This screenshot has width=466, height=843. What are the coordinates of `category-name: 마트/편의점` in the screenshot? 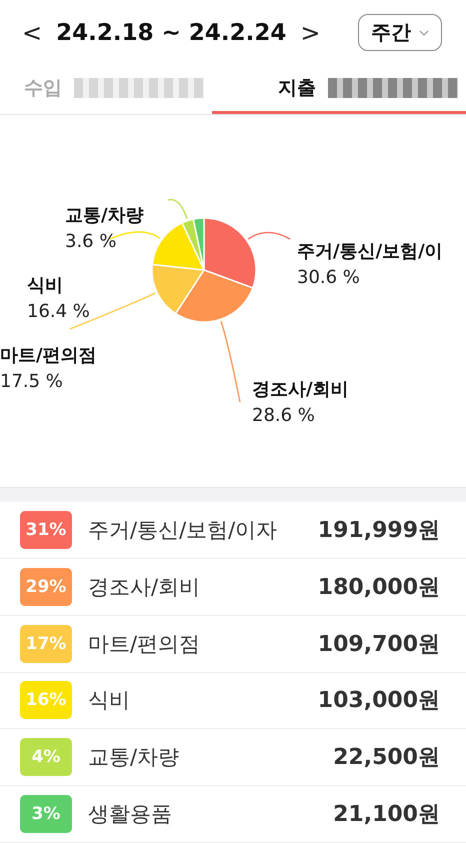 It's located at (145, 644).